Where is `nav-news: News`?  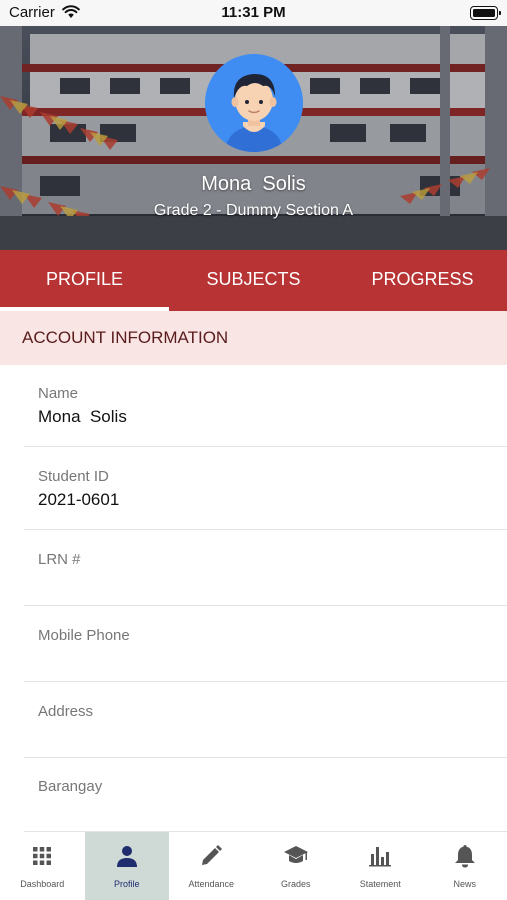
nav-news: News is located at coordinates (465, 866).